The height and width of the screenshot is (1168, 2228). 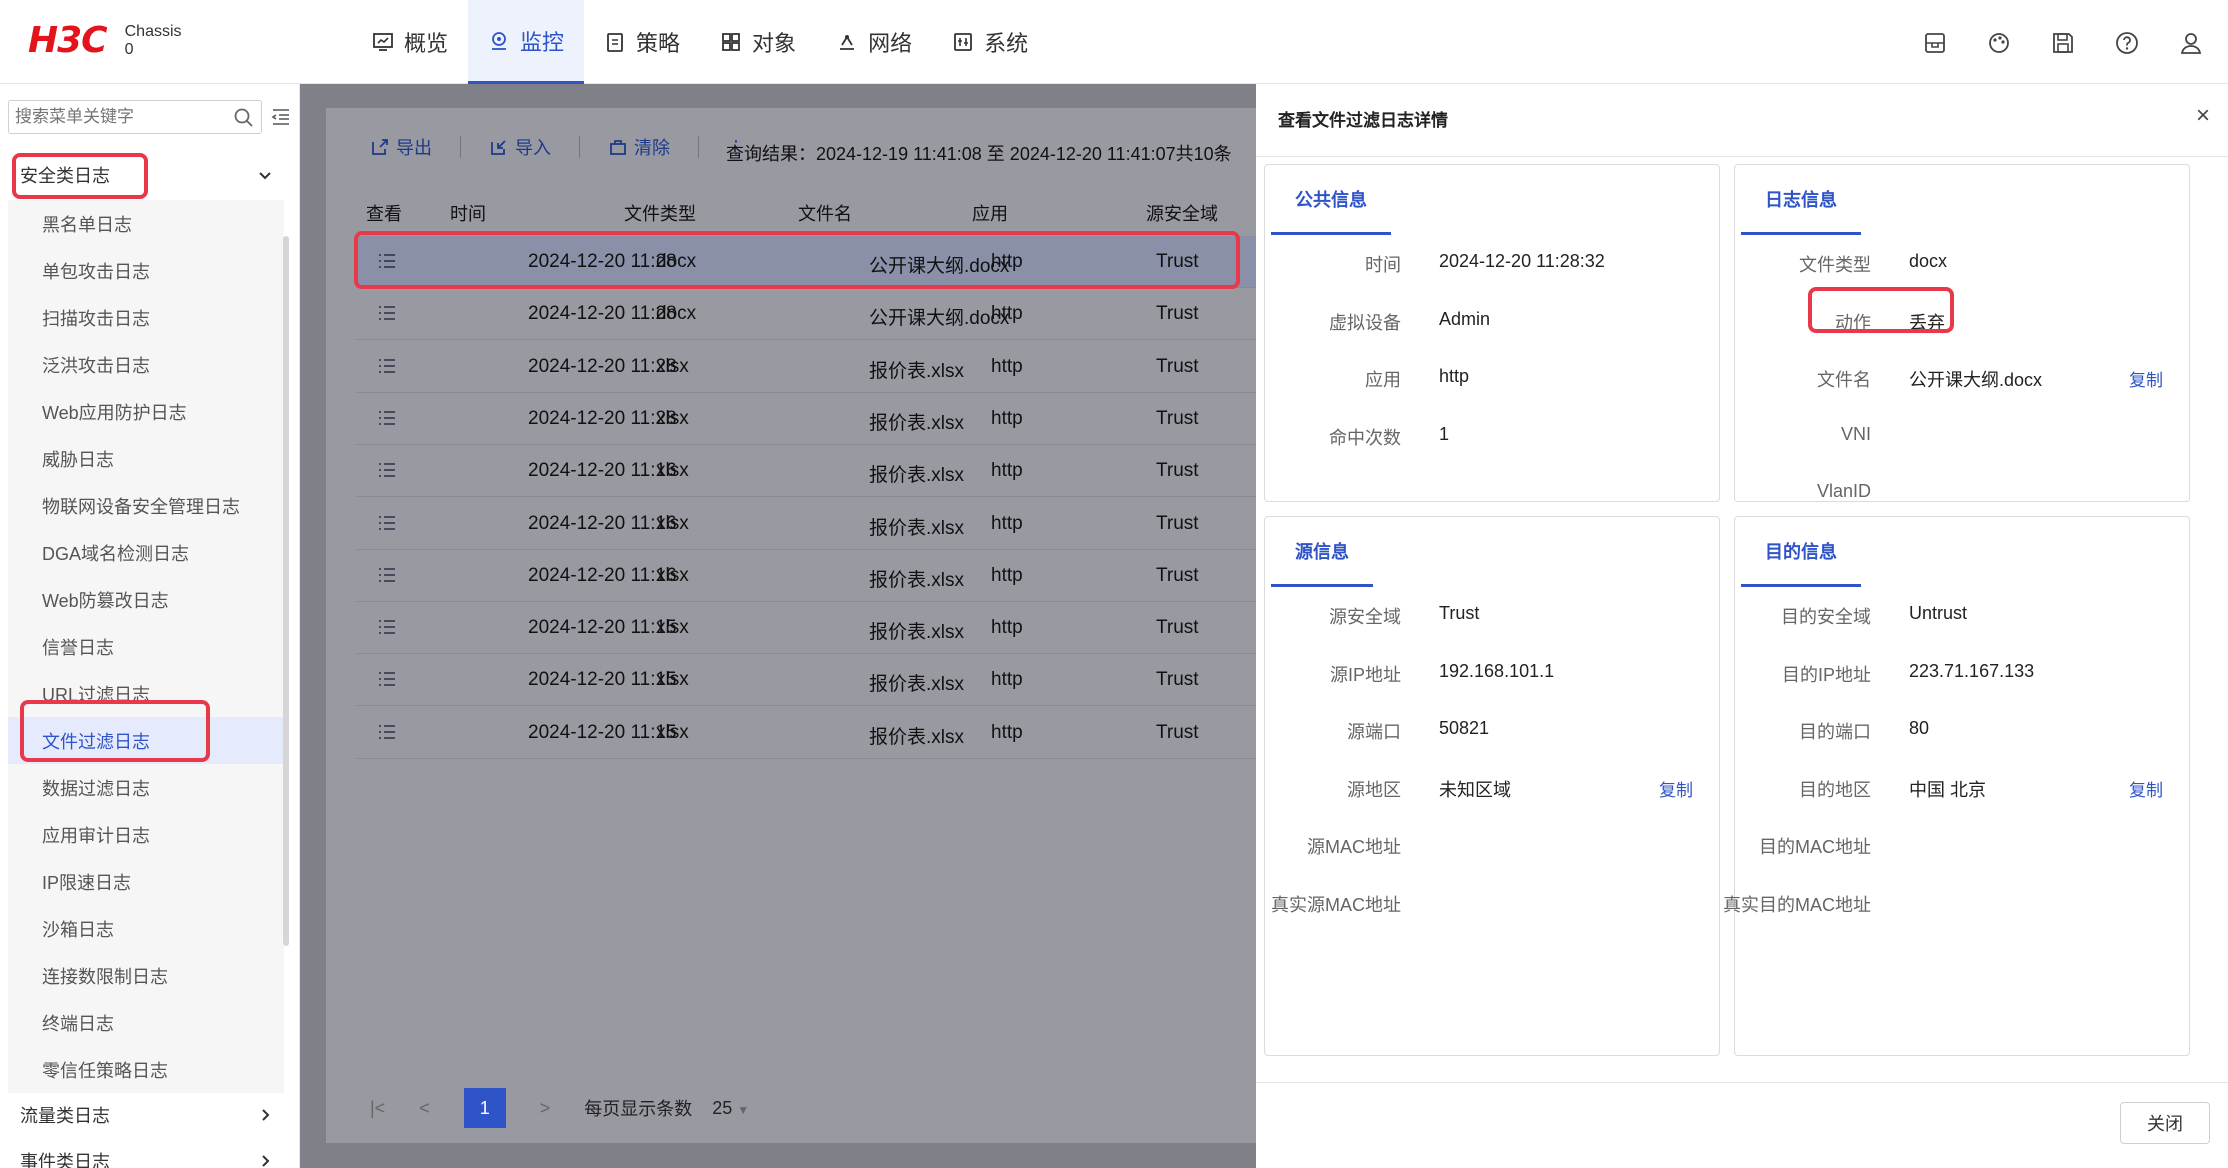 I want to click on cell-file-type: docx, so click(x=676, y=314).